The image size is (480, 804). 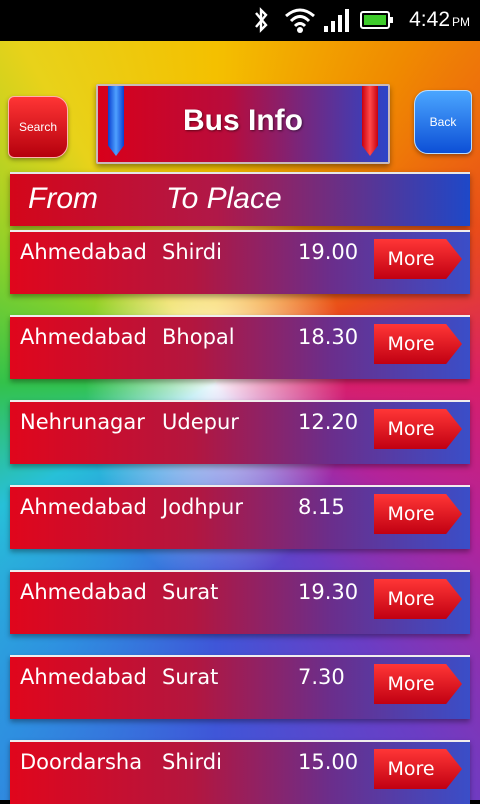 I want to click on list-item: Doordarsha Shirdi 15.00 More, so click(x=240, y=772).